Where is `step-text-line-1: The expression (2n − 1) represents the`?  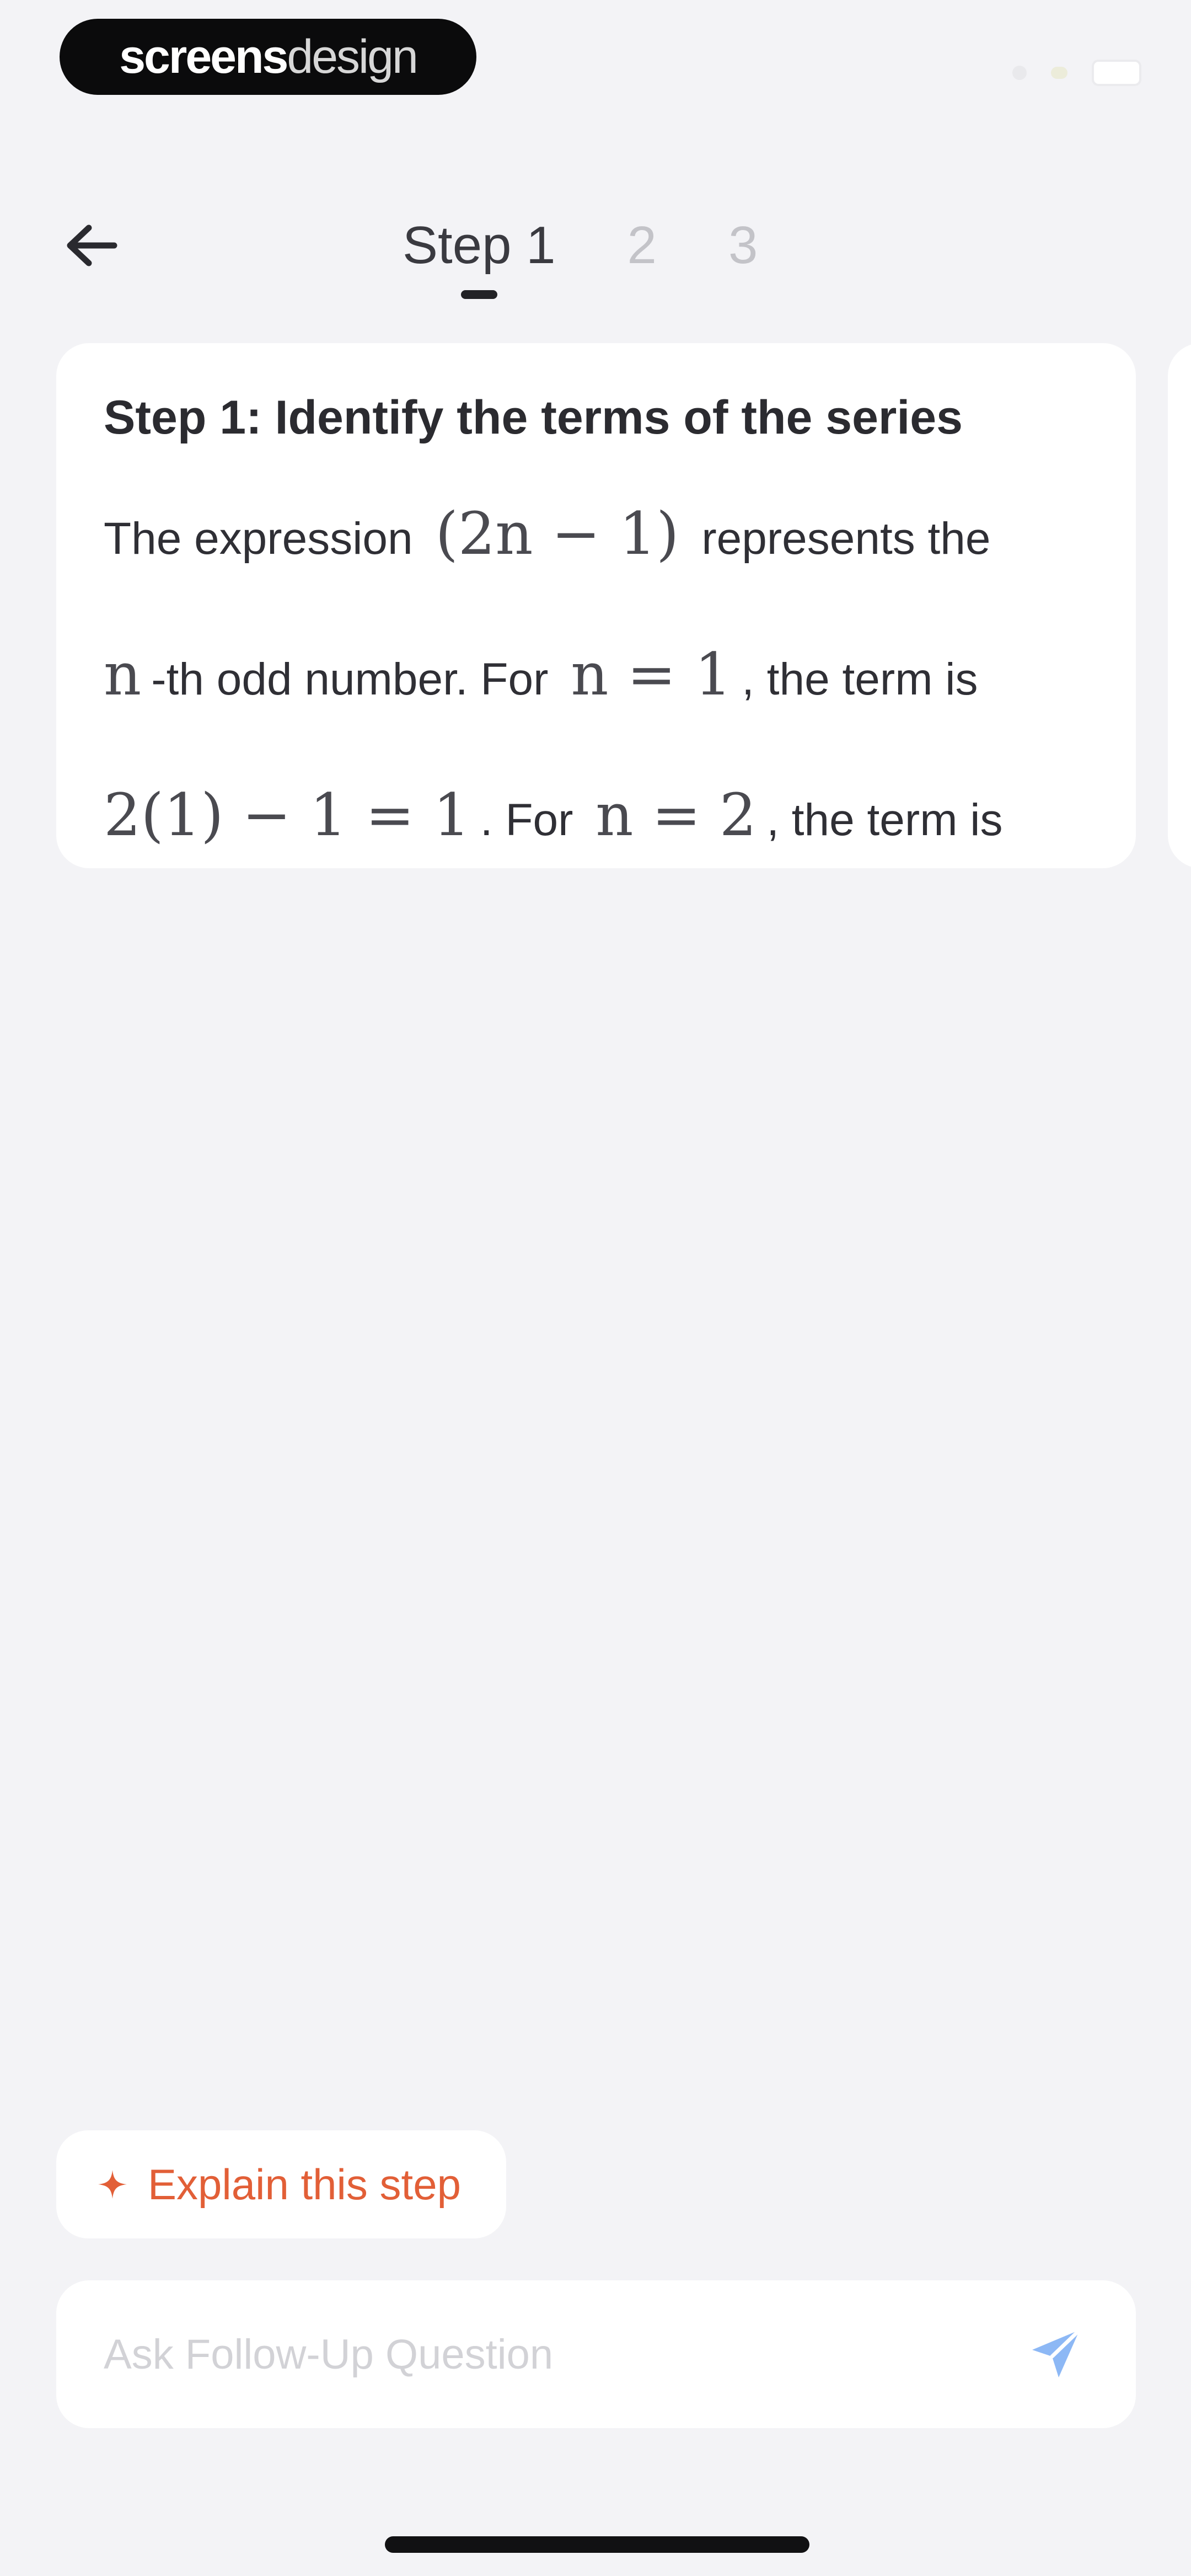 step-text-line-1: The expression (2n − 1) represents the is located at coordinates (596, 536).